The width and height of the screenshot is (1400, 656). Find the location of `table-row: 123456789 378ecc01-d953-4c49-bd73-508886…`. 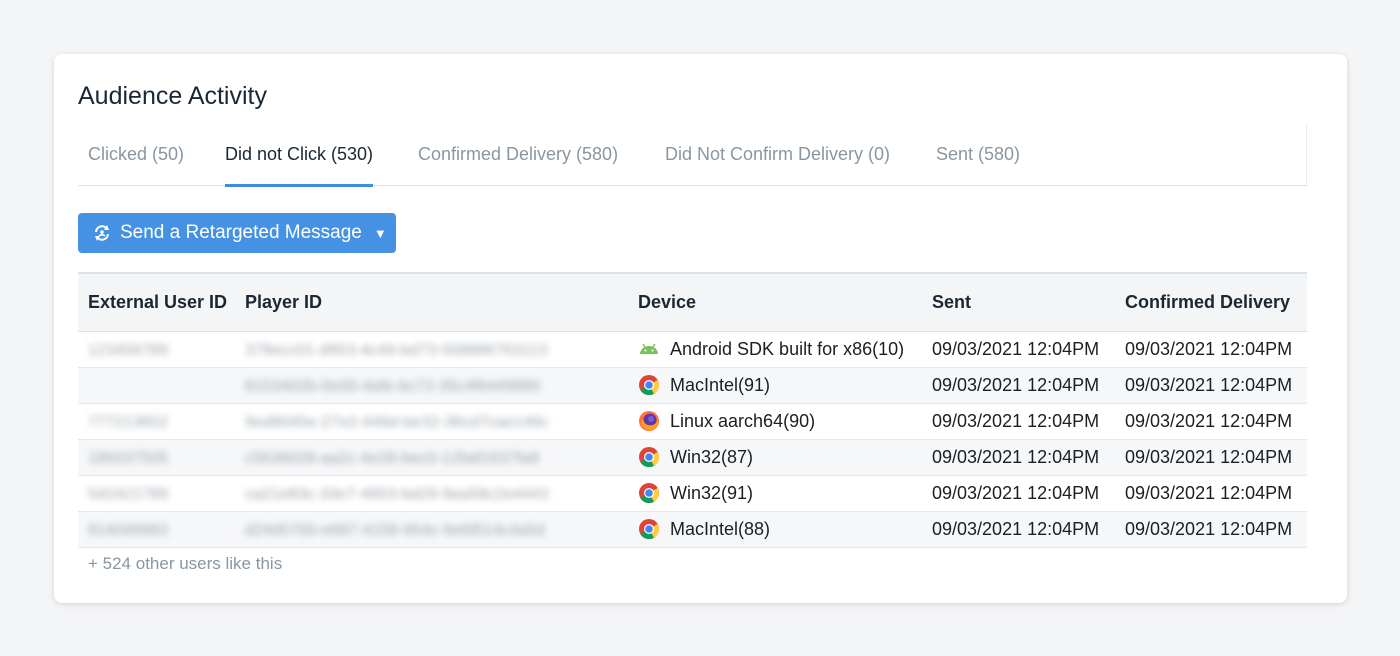

table-row: 123456789 378ecc01-d953-4c49-bd73-508886… is located at coordinates (692, 349).